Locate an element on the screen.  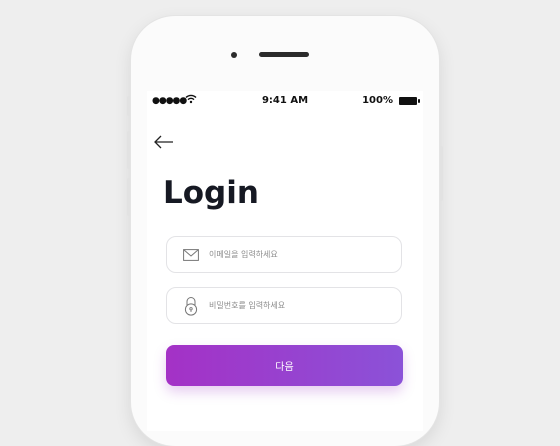
arrow-left-icon is located at coordinates (163, 142).